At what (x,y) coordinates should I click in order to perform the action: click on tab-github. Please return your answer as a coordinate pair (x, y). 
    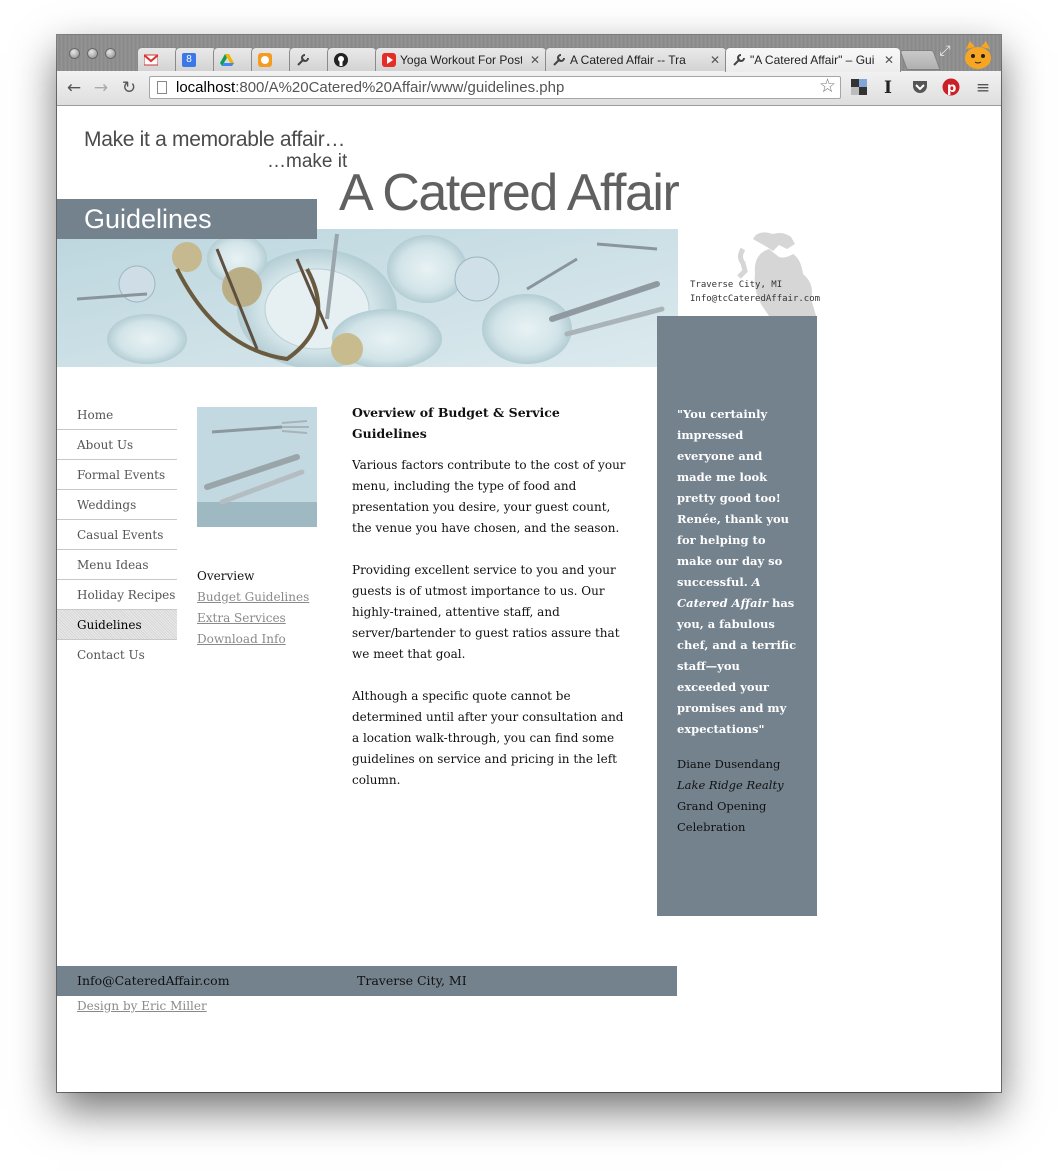
    Looking at the image, I should click on (352, 59).